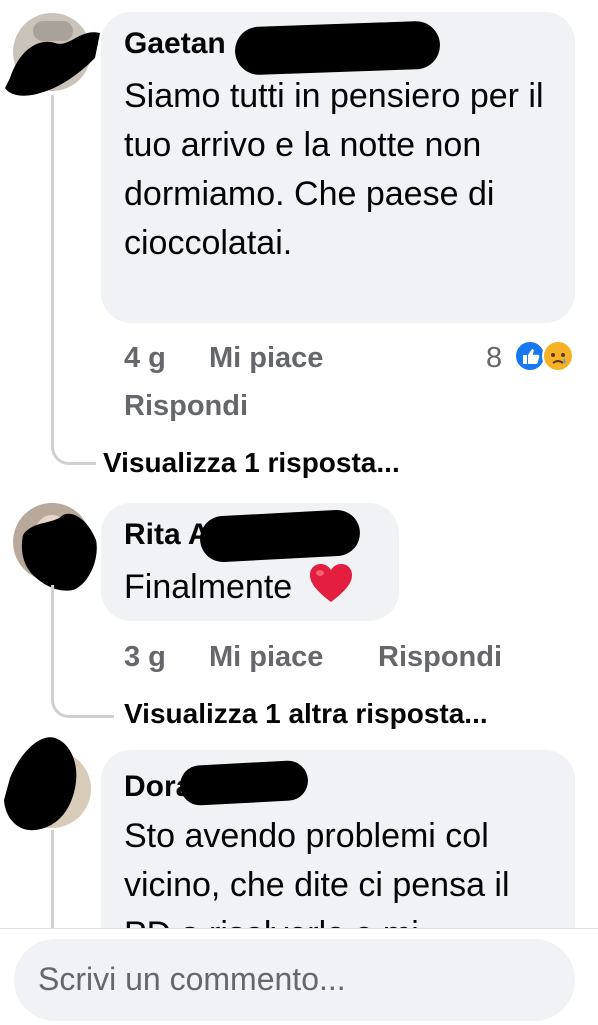 Image resolution: width=598 pixels, height=1025 pixels. I want to click on comment-time: 3 g, so click(145, 657).